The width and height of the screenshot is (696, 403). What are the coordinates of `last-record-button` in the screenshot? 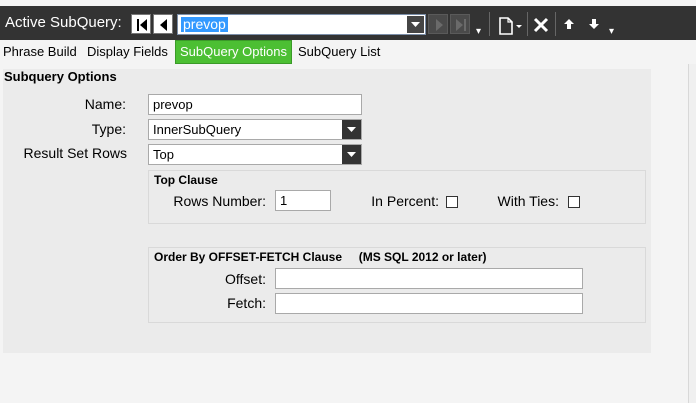 It's located at (460, 24).